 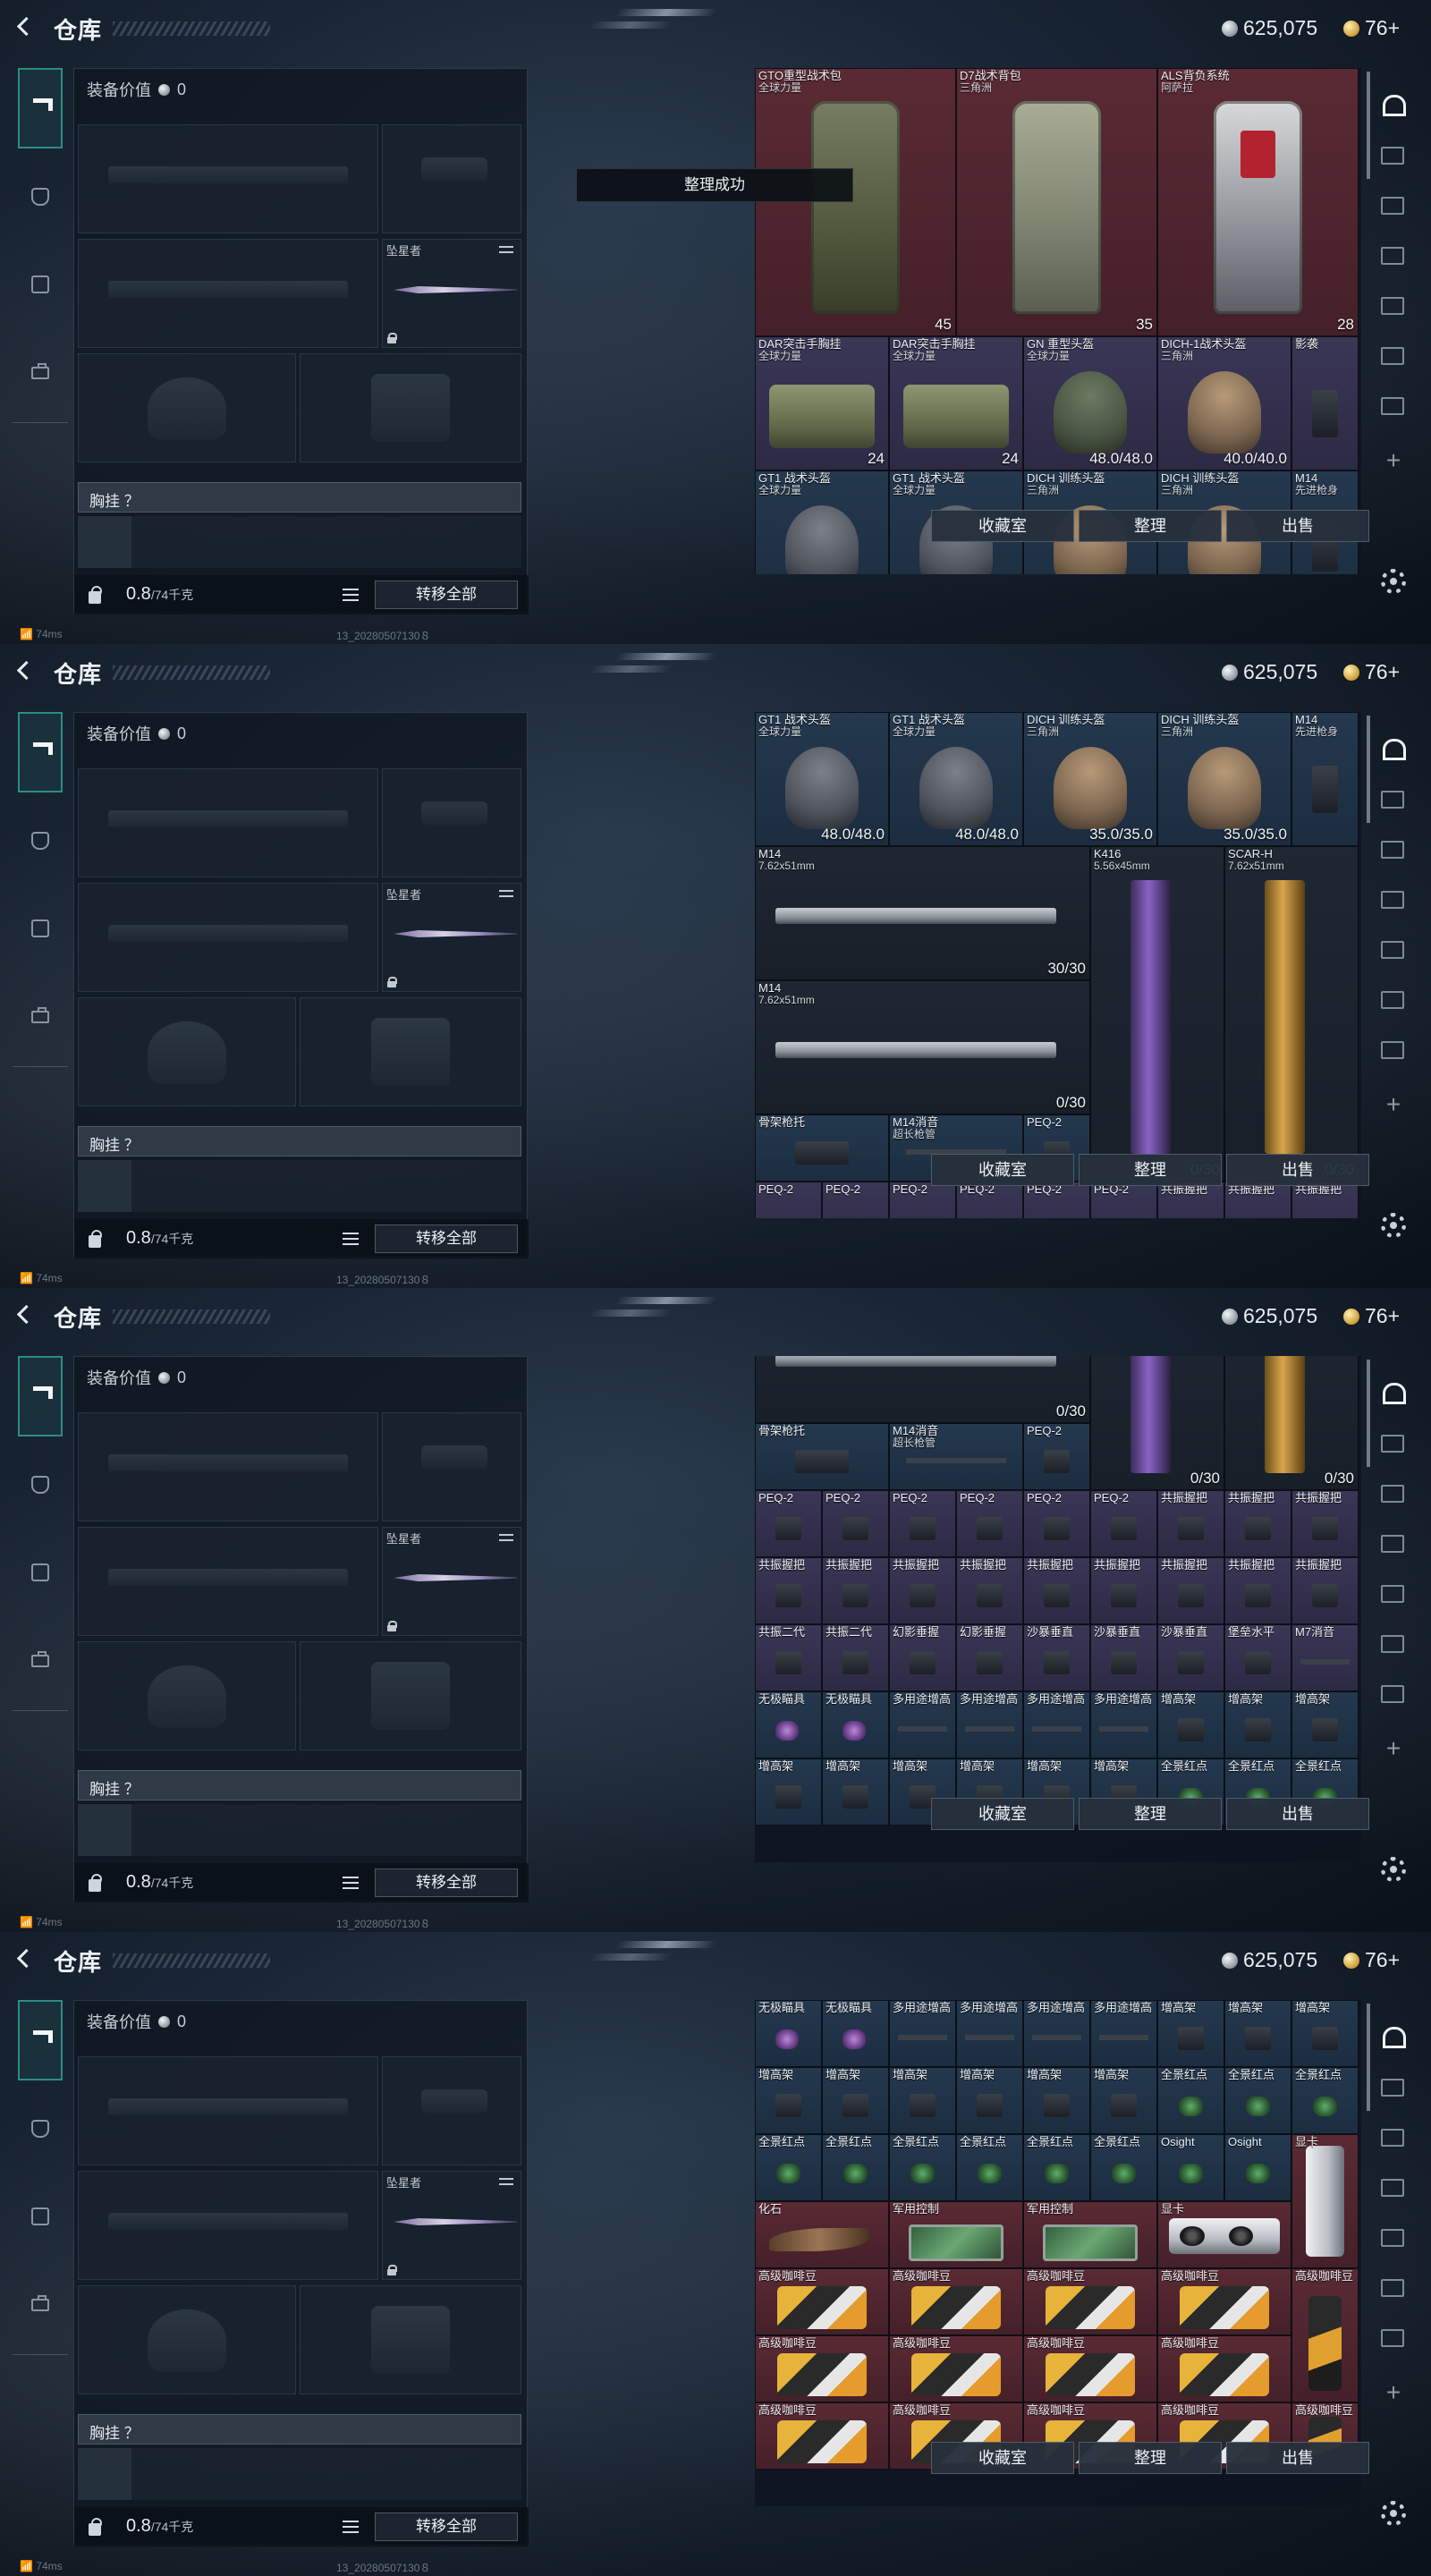 I want to click on inventory-item: 幻影垂握, so click(x=923, y=1657).